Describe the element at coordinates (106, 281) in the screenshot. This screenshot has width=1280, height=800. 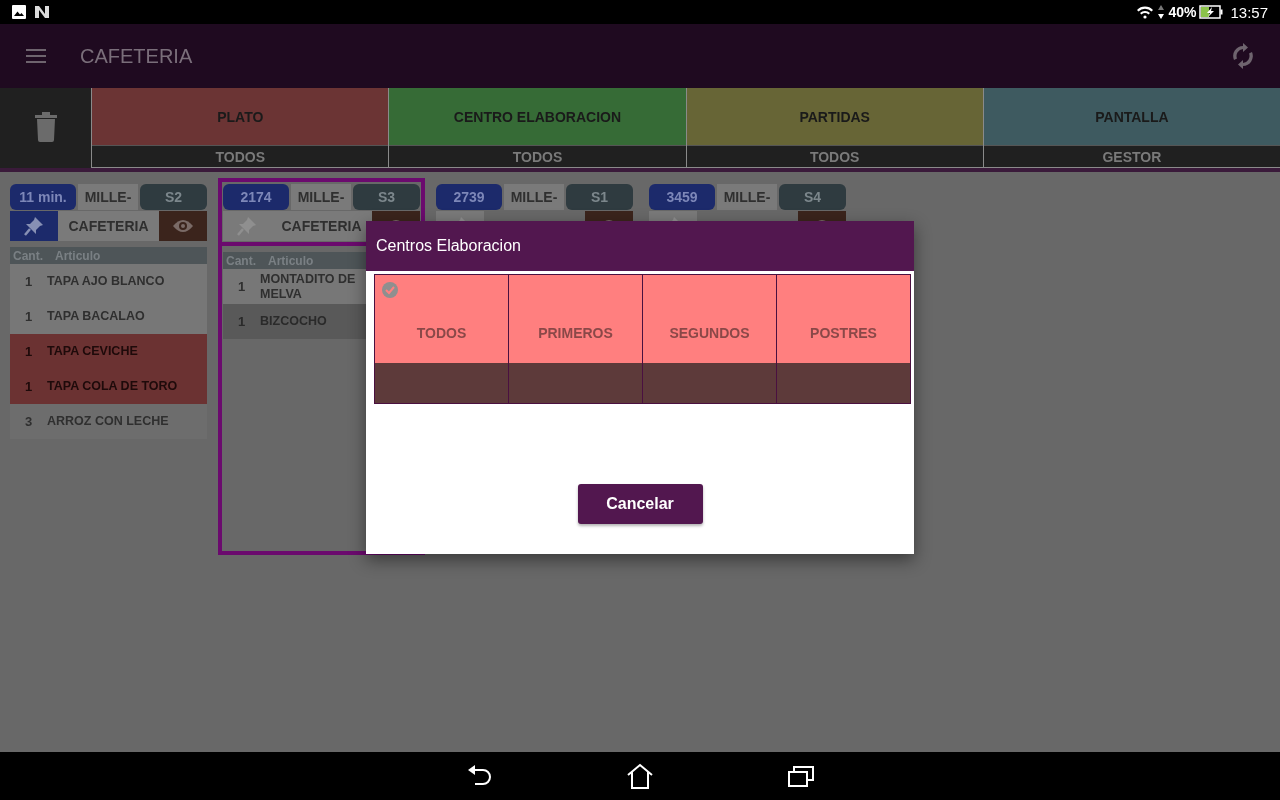
I see `item-name: TAPA AJO BLANCO` at that location.